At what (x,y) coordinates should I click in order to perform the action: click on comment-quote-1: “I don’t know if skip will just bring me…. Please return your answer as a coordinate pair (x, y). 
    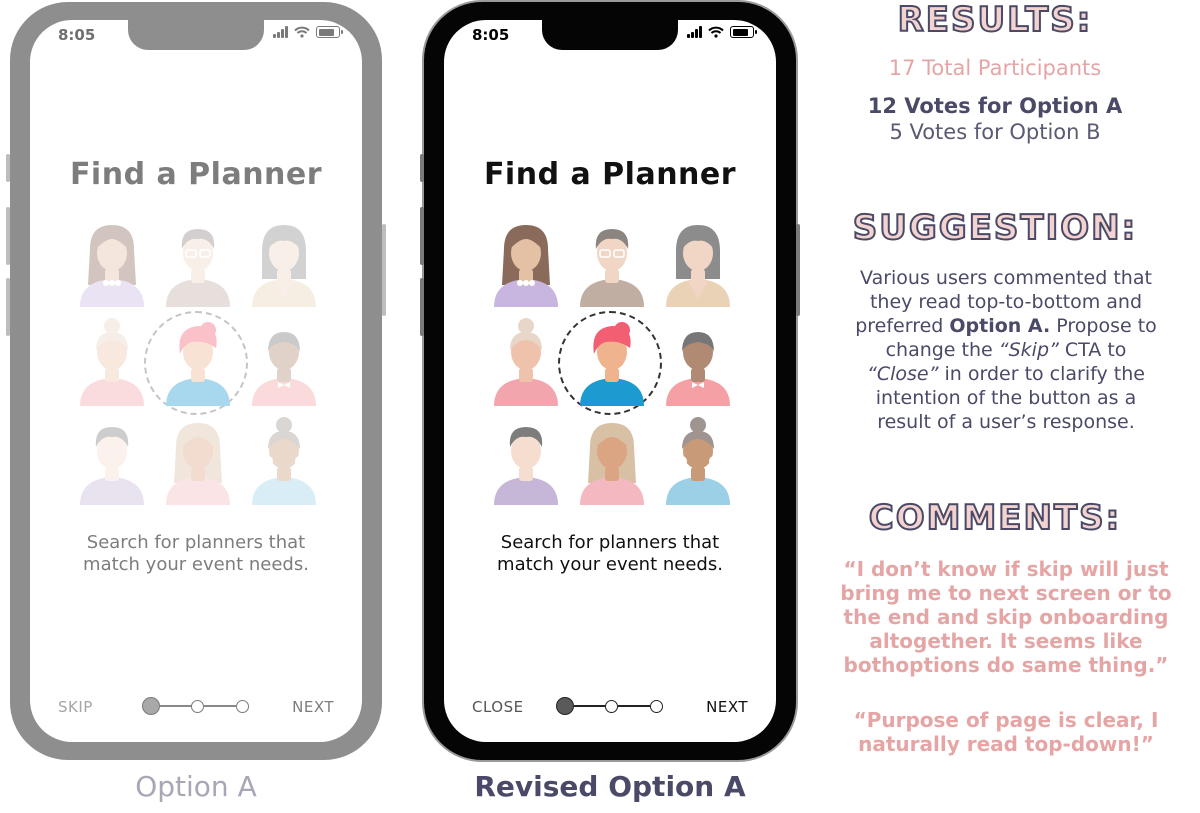
    Looking at the image, I should click on (1006, 617).